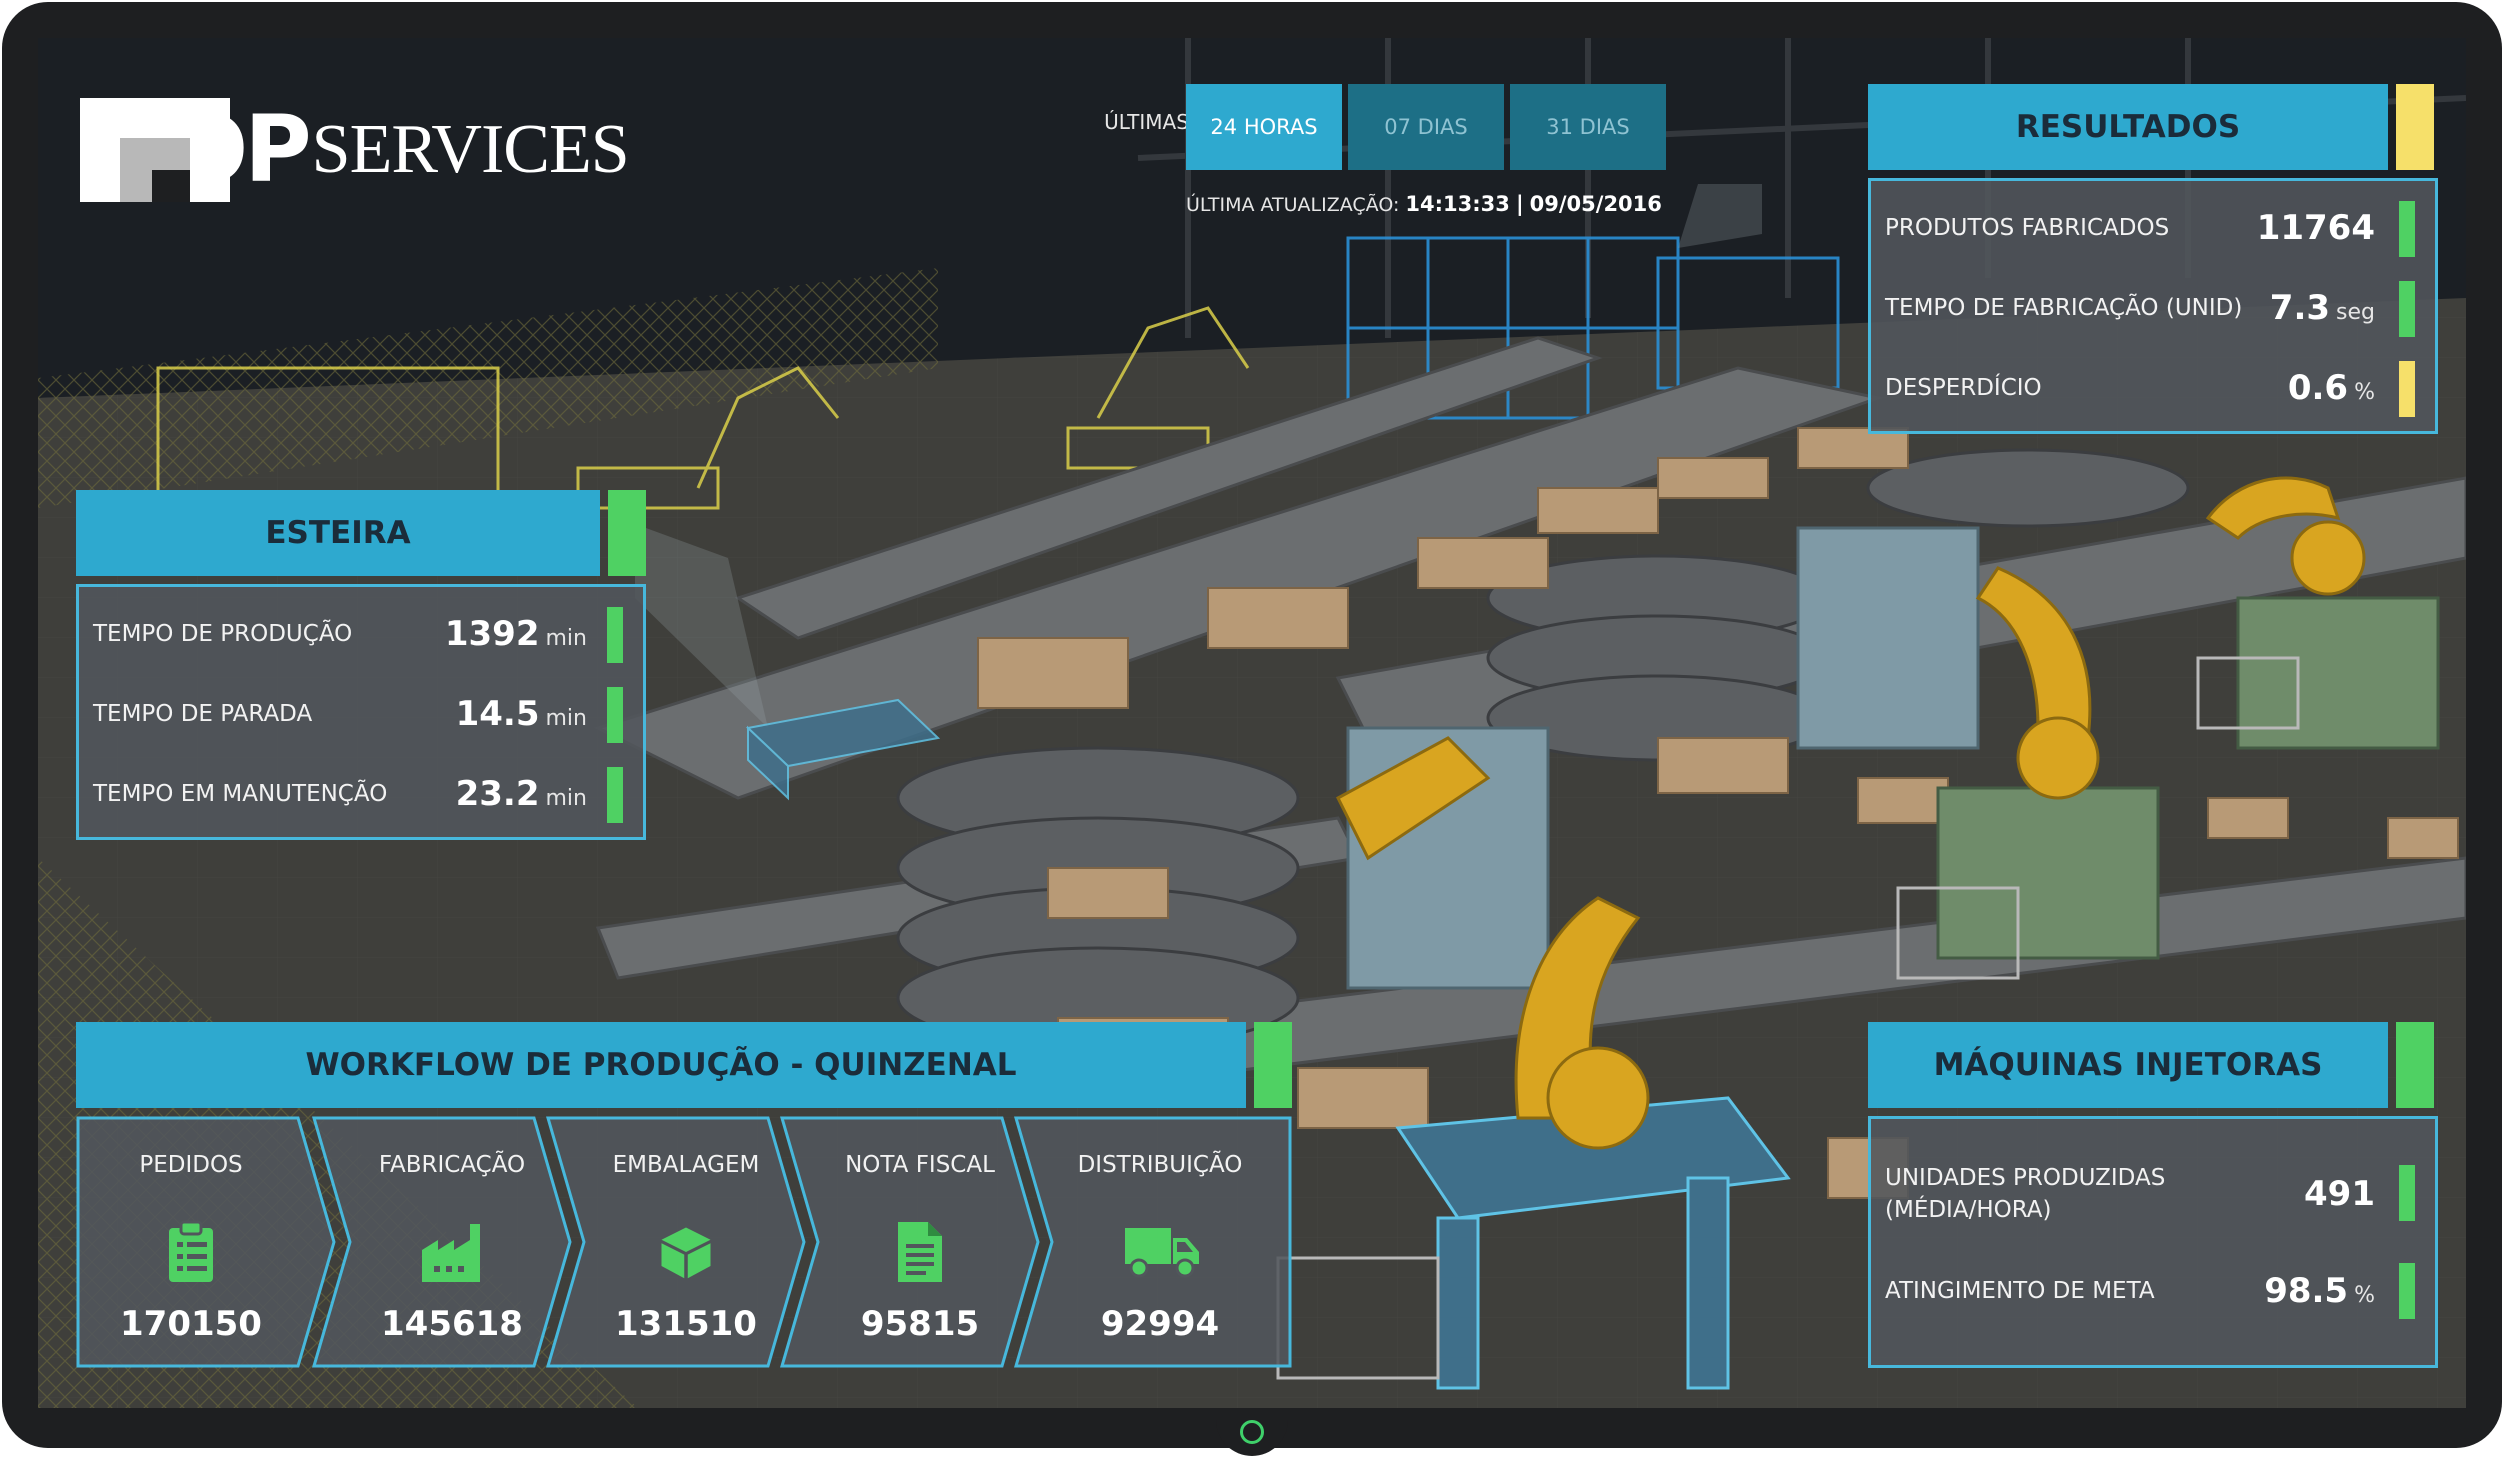  I want to click on step-label: NOTA FISCAL, so click(920, 1165).